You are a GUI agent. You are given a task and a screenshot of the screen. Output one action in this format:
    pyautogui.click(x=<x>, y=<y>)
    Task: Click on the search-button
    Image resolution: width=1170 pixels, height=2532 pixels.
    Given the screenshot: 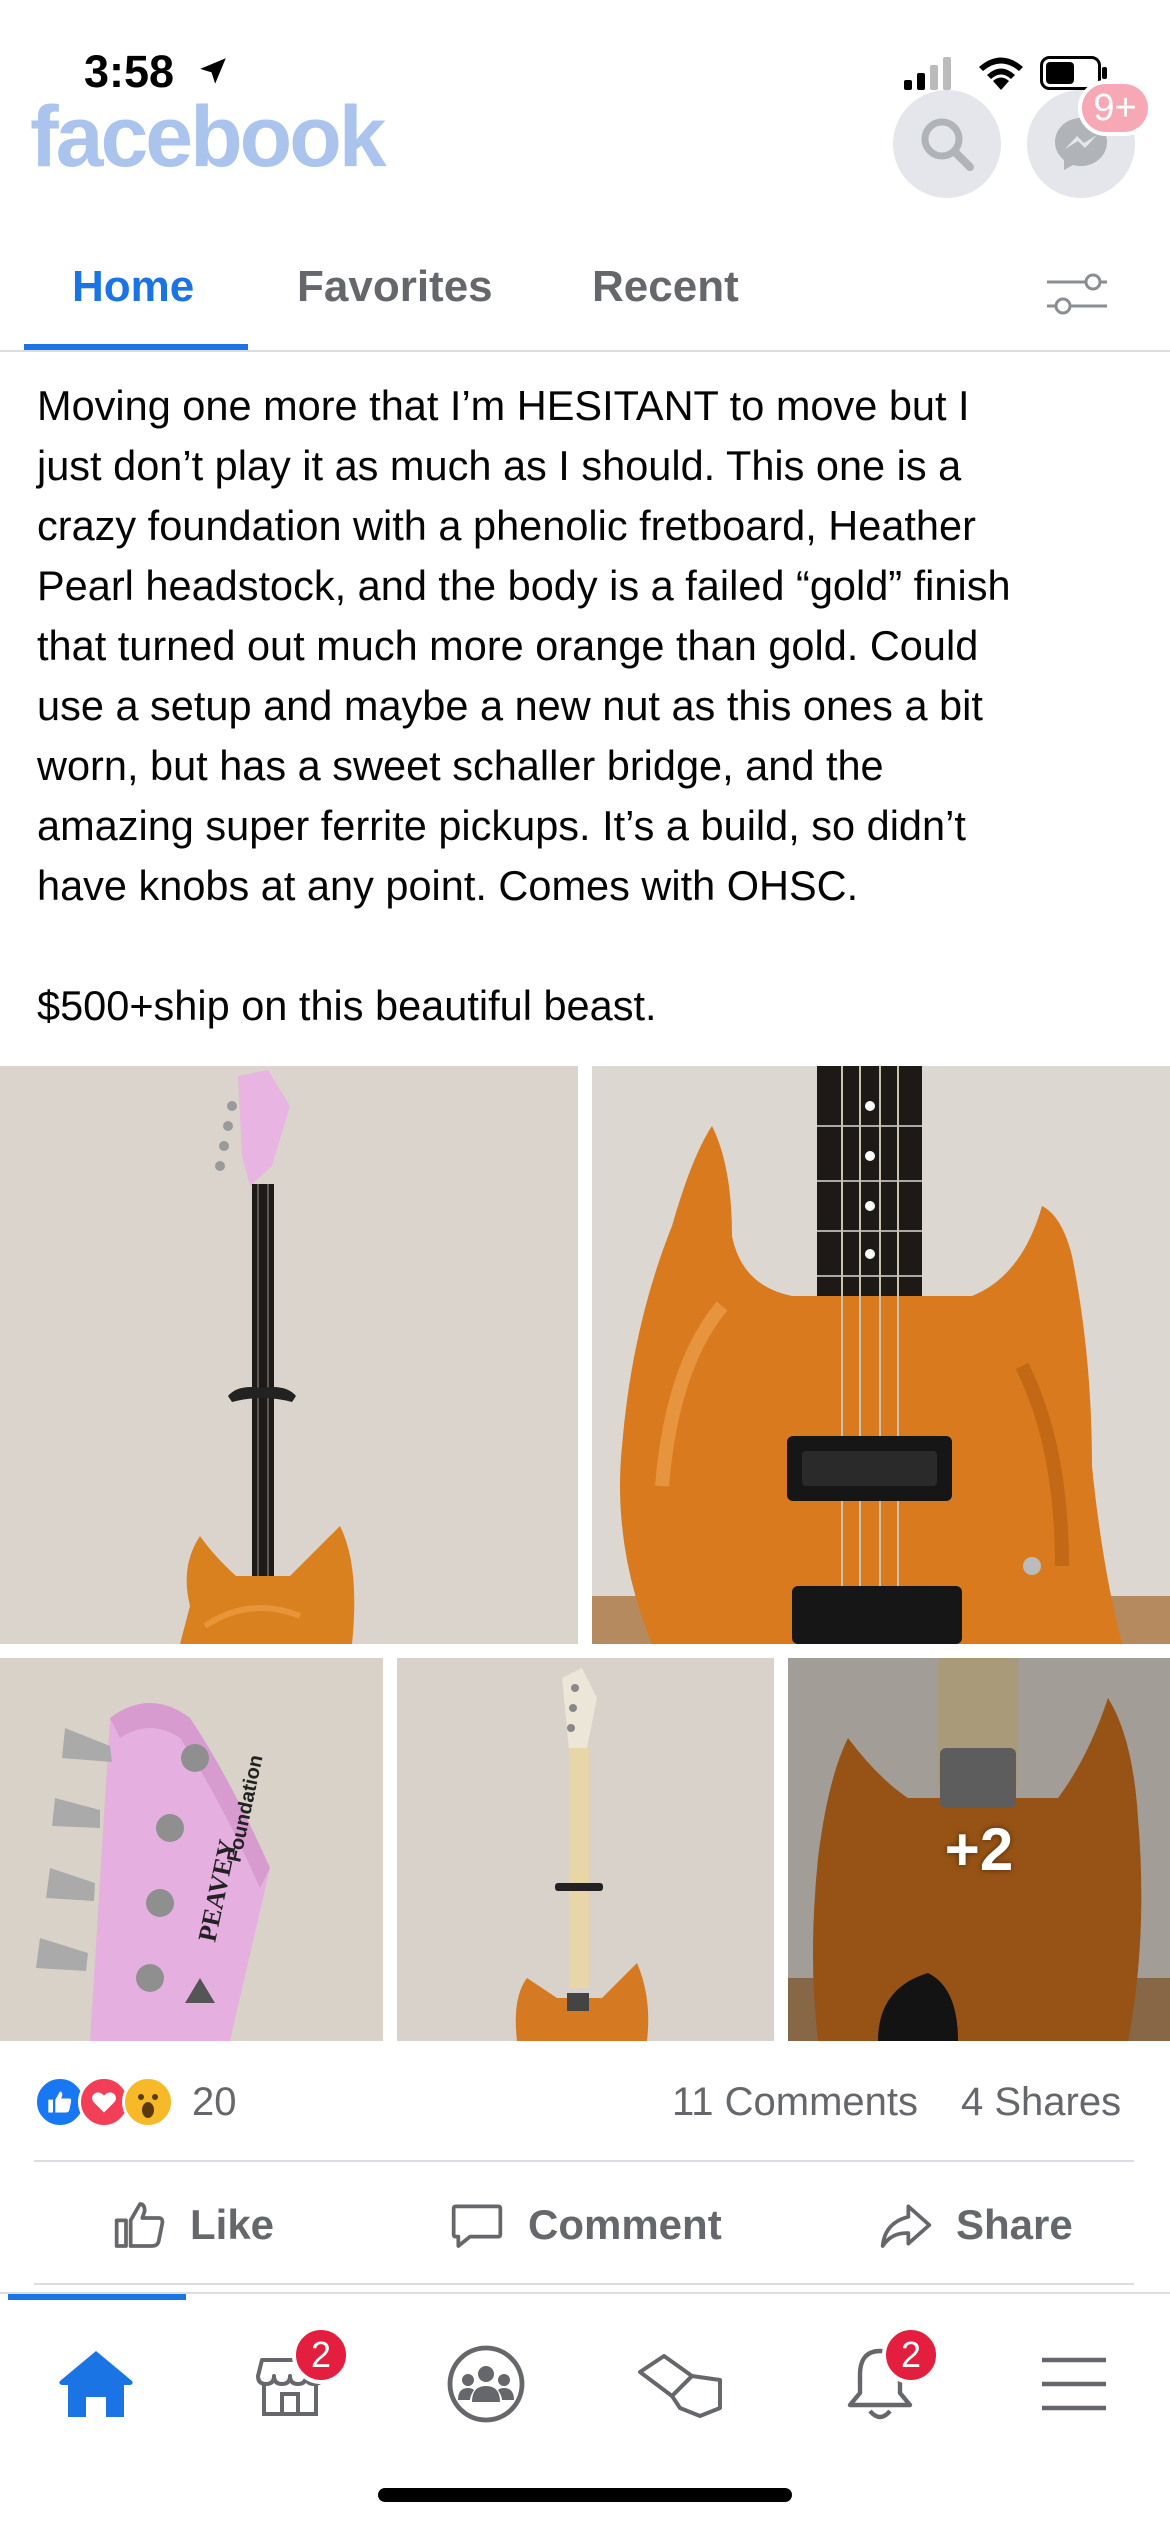 What is the action you would take?
    pyautogui.click(x=947, y=144)
    